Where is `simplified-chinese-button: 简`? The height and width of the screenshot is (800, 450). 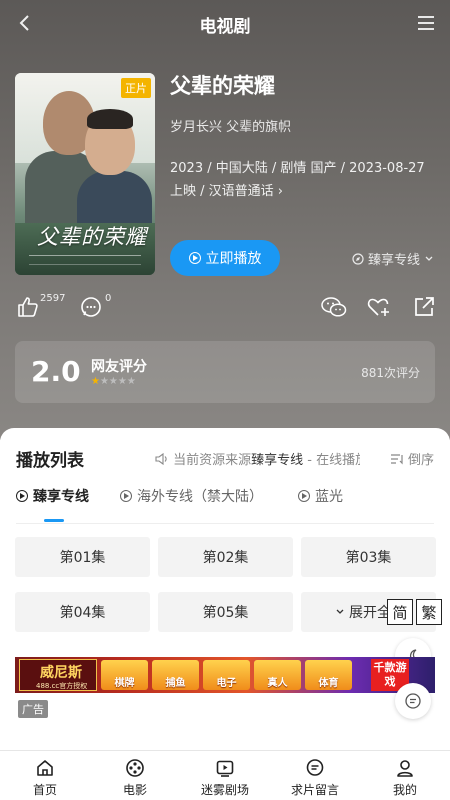 simplified-chinese-button: 简 is located at coordinates (400, 612).